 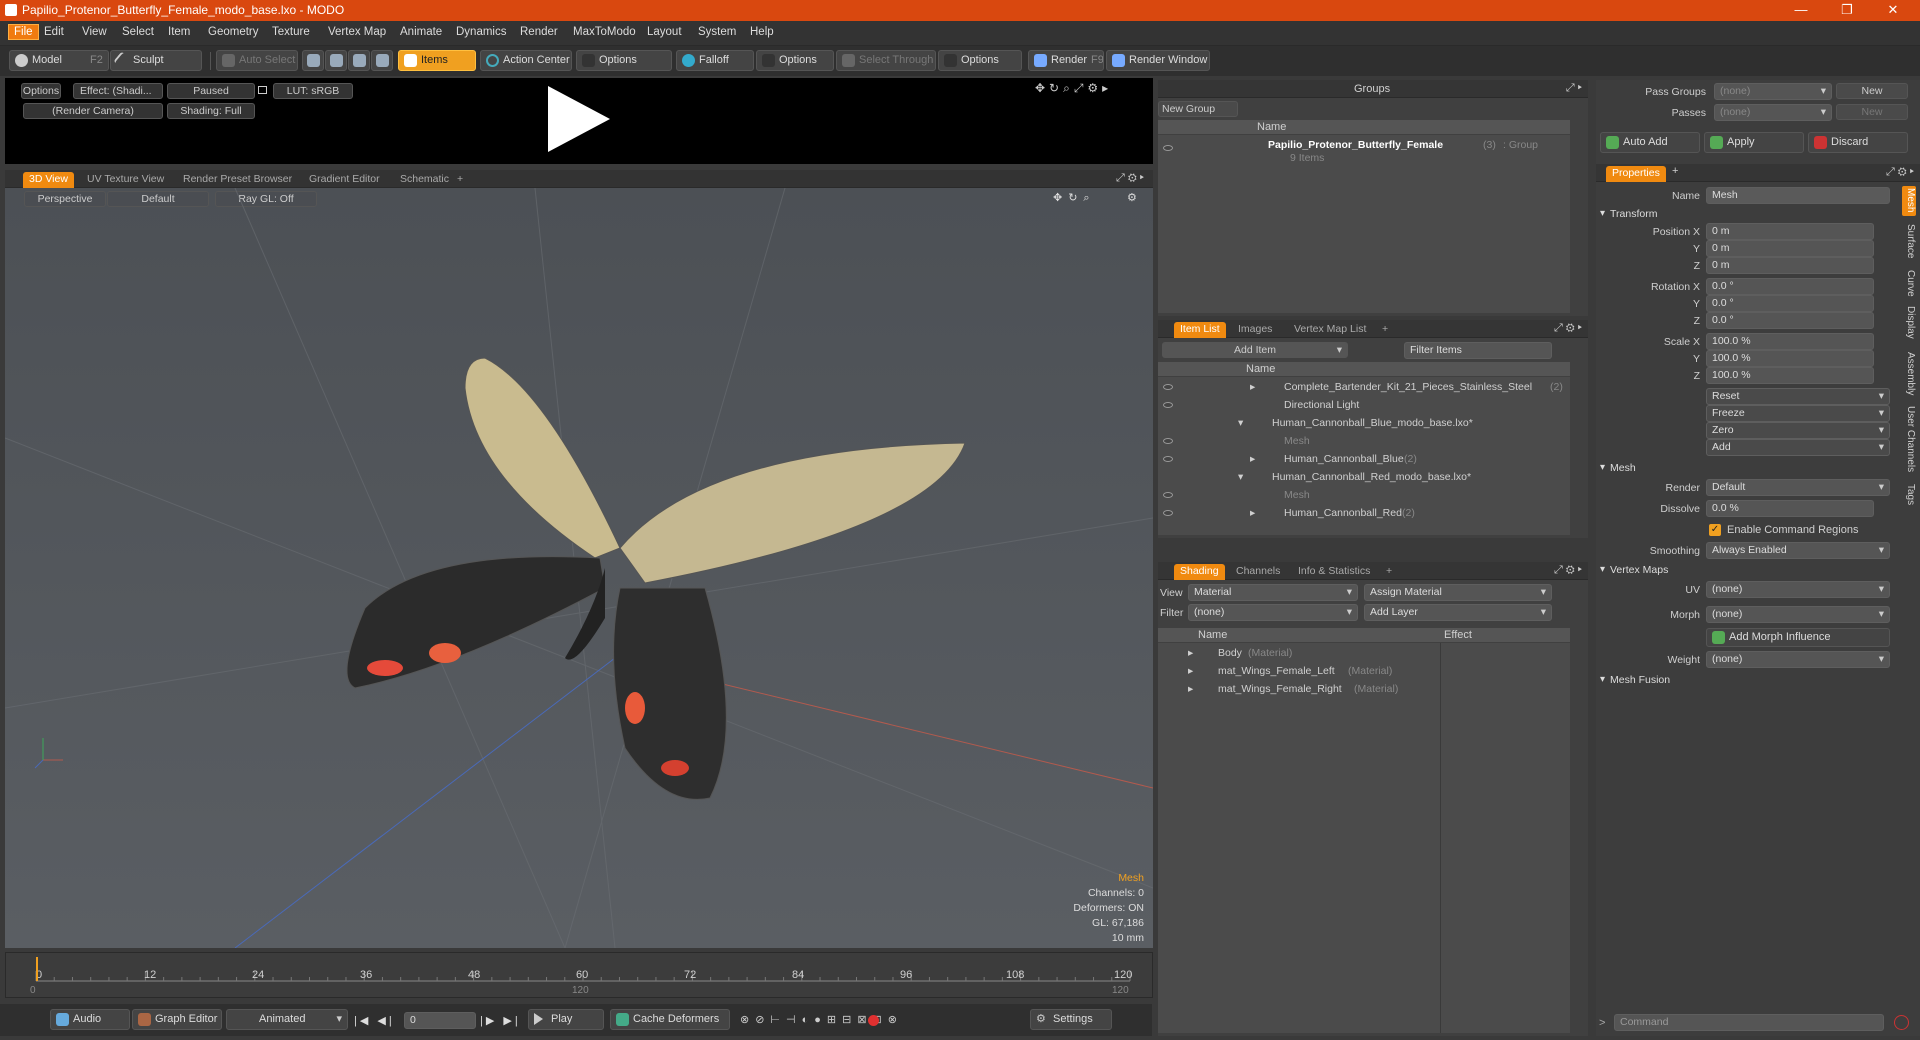 I want to click on passes-dropdown: (none), so click(x=1773, y=112).